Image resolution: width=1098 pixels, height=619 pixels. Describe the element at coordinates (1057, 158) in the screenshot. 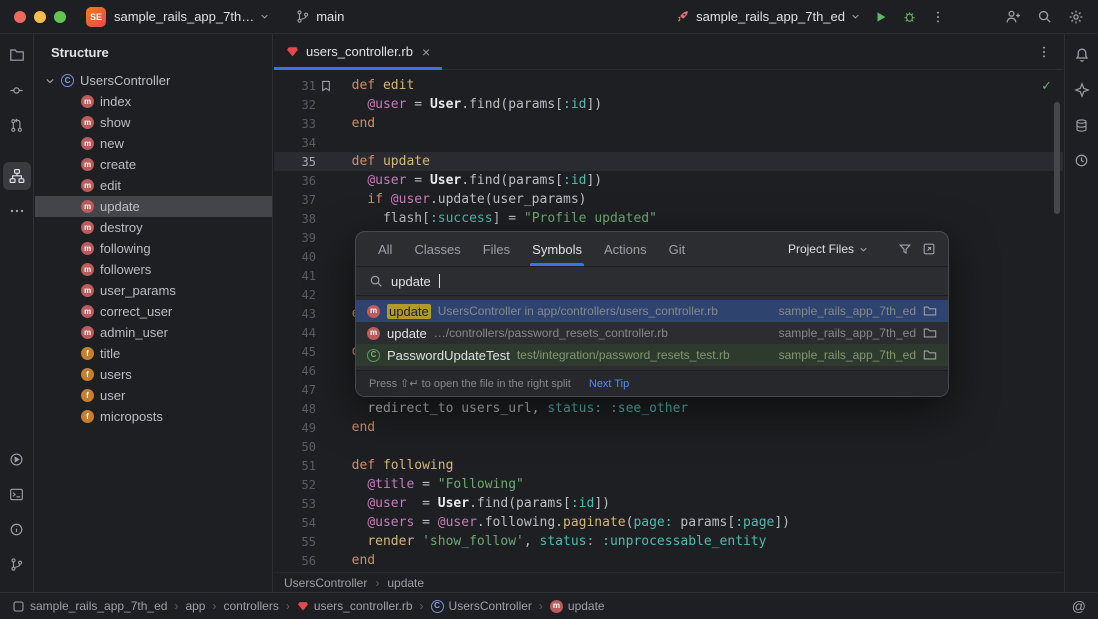

I see `editor-scrollbar` at that location.